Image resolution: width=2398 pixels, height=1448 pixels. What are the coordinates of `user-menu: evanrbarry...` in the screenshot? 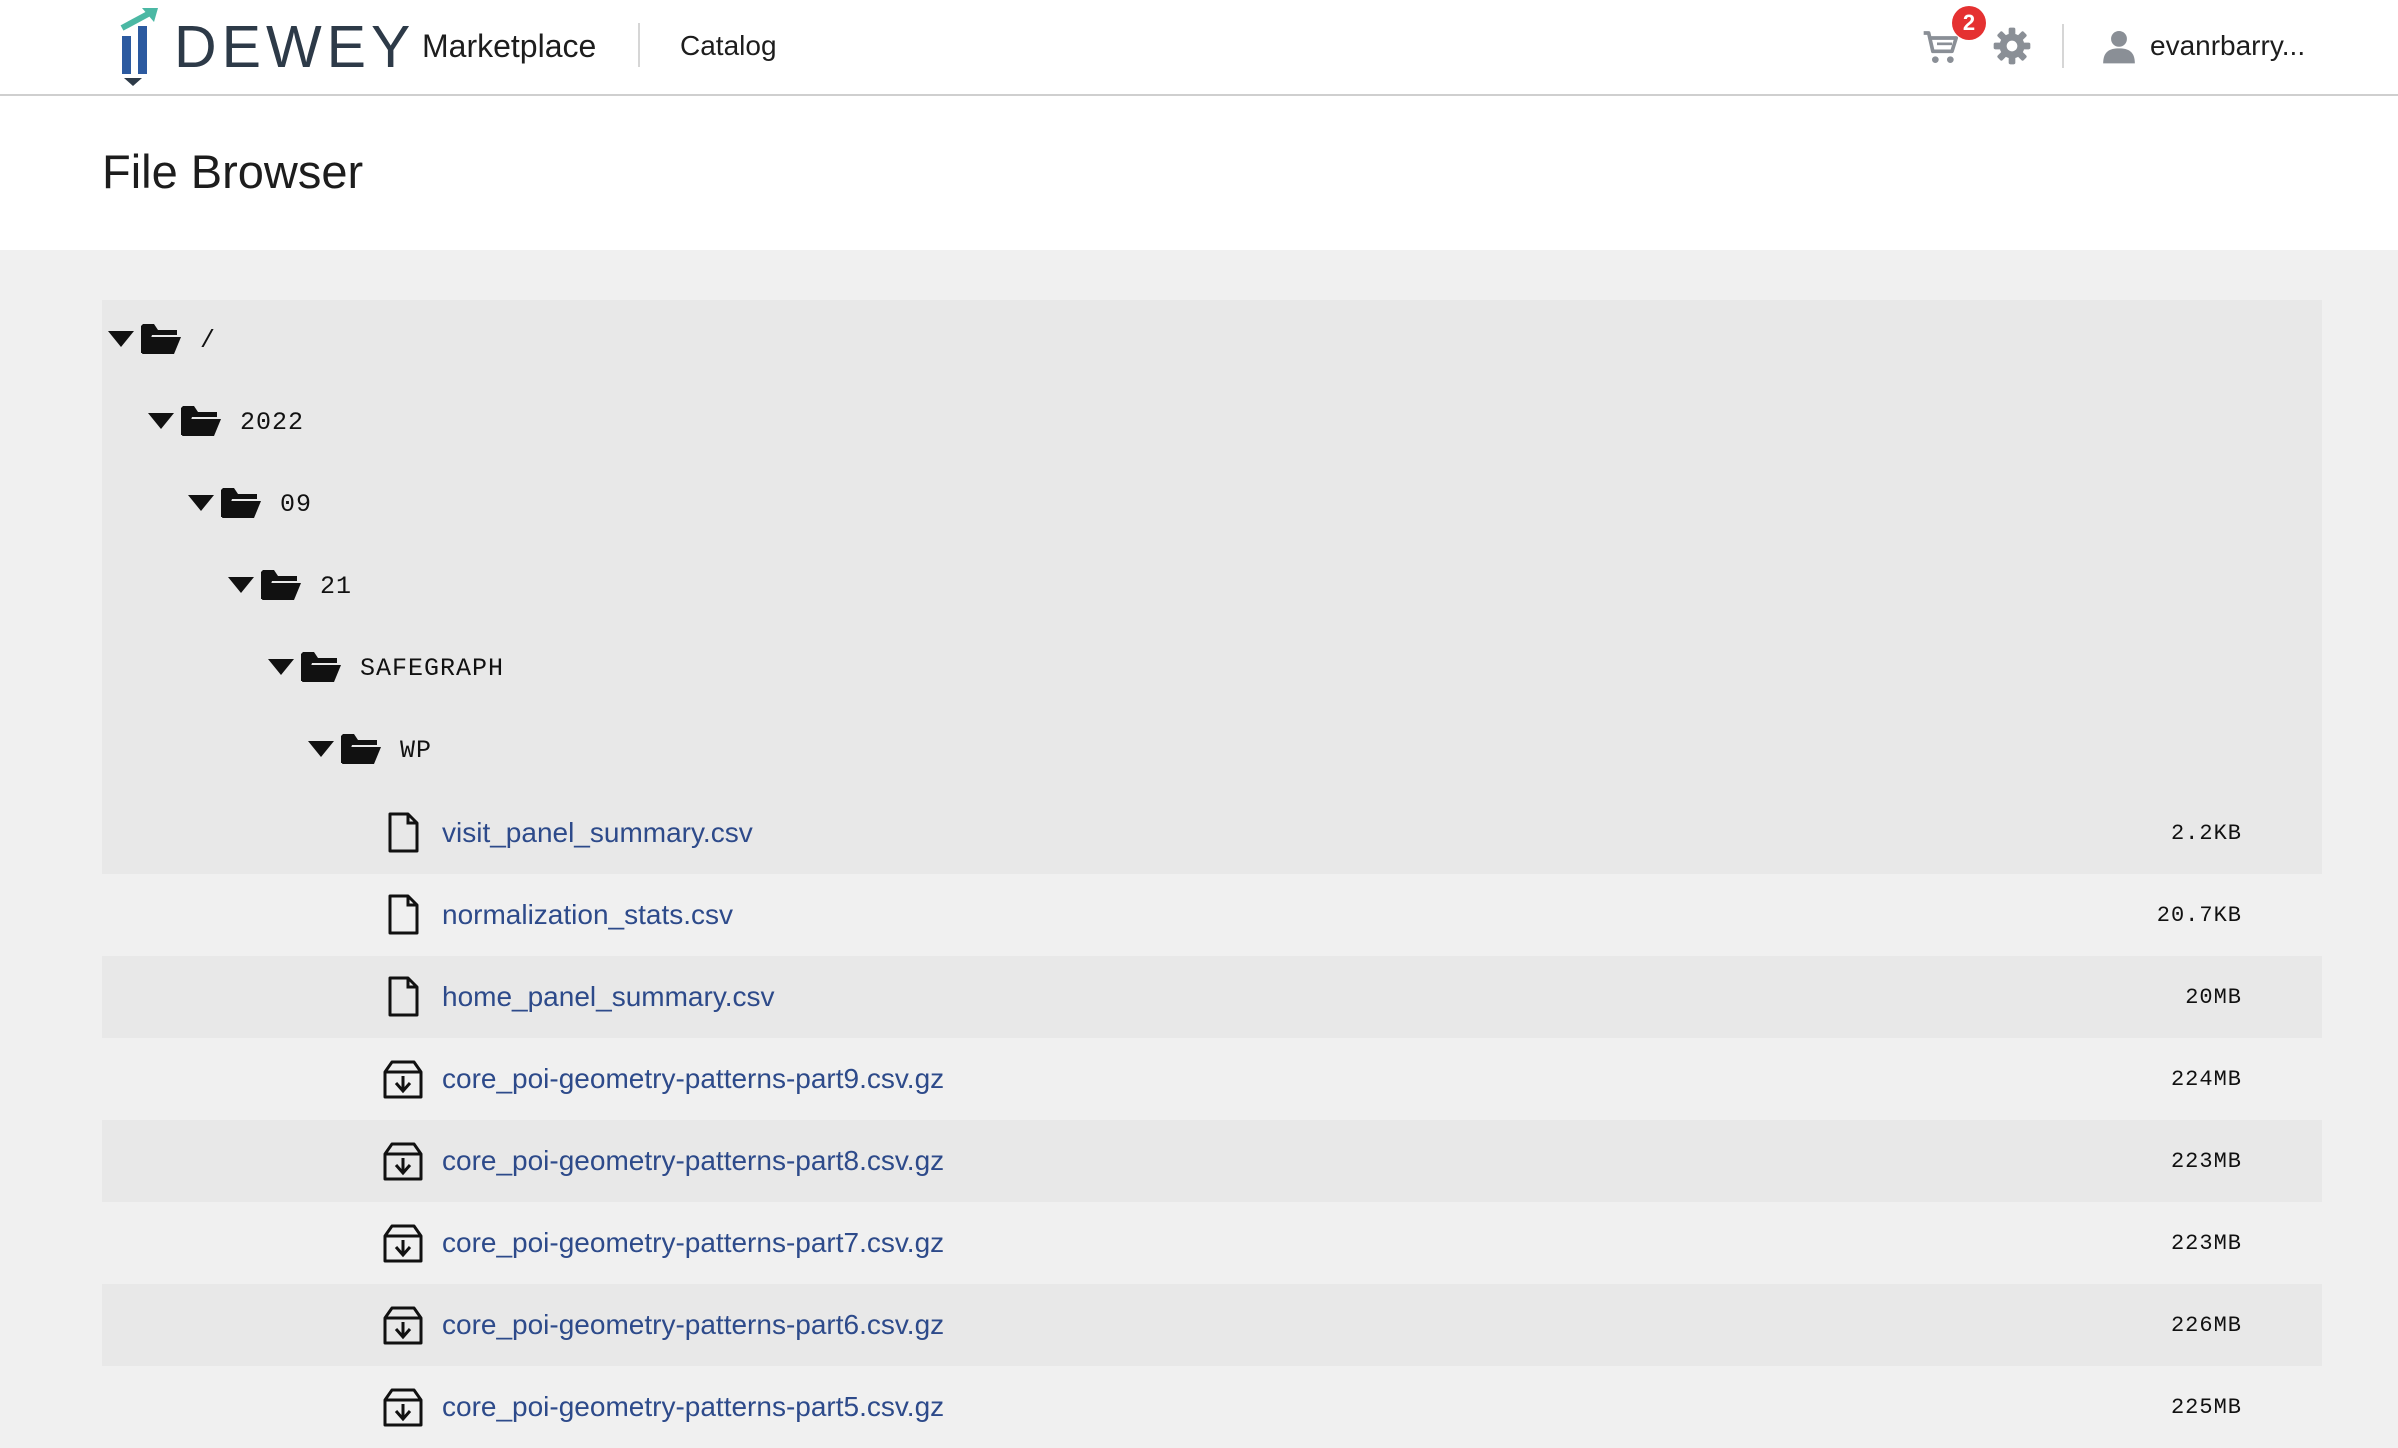 It's located at (2202, 46).